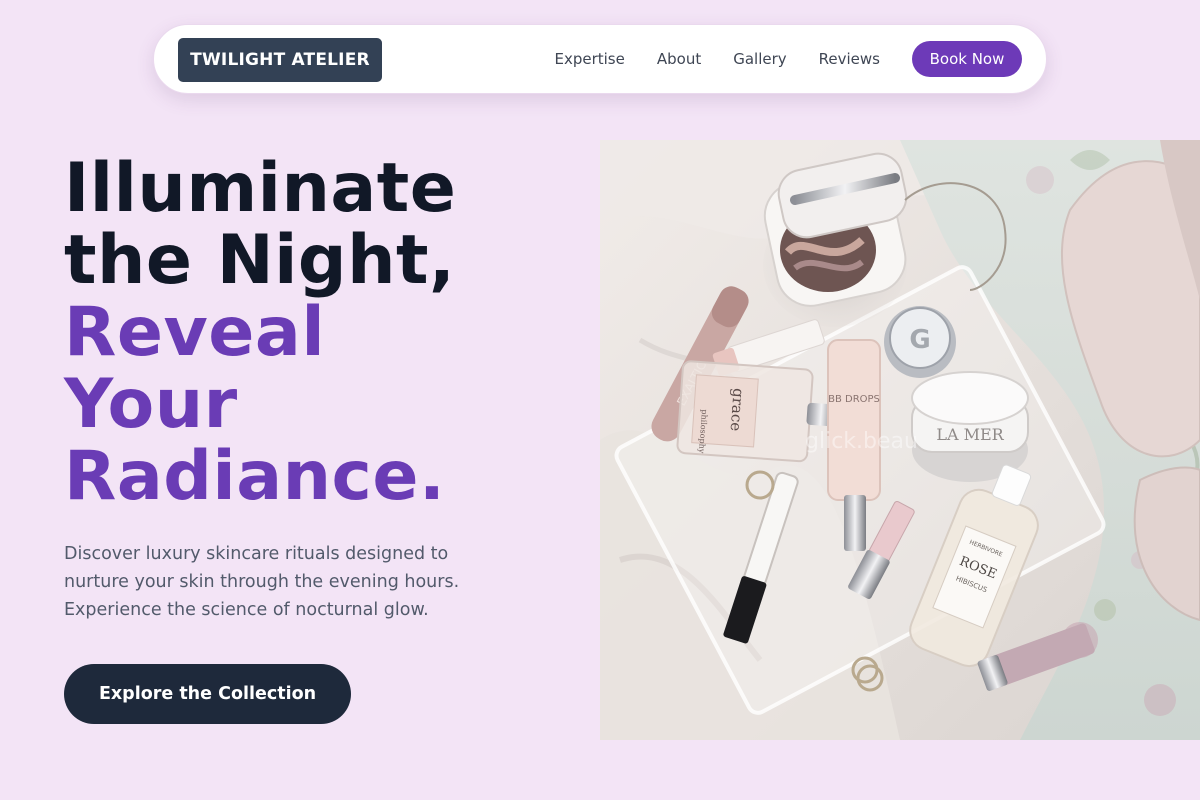 Image resolution: width=1200 pixels, height=800 pixels. Describe the element at coordinates (280, 60) in the screenshot. I see `brand-logo: TWILIGHT ATELIER` at that location.